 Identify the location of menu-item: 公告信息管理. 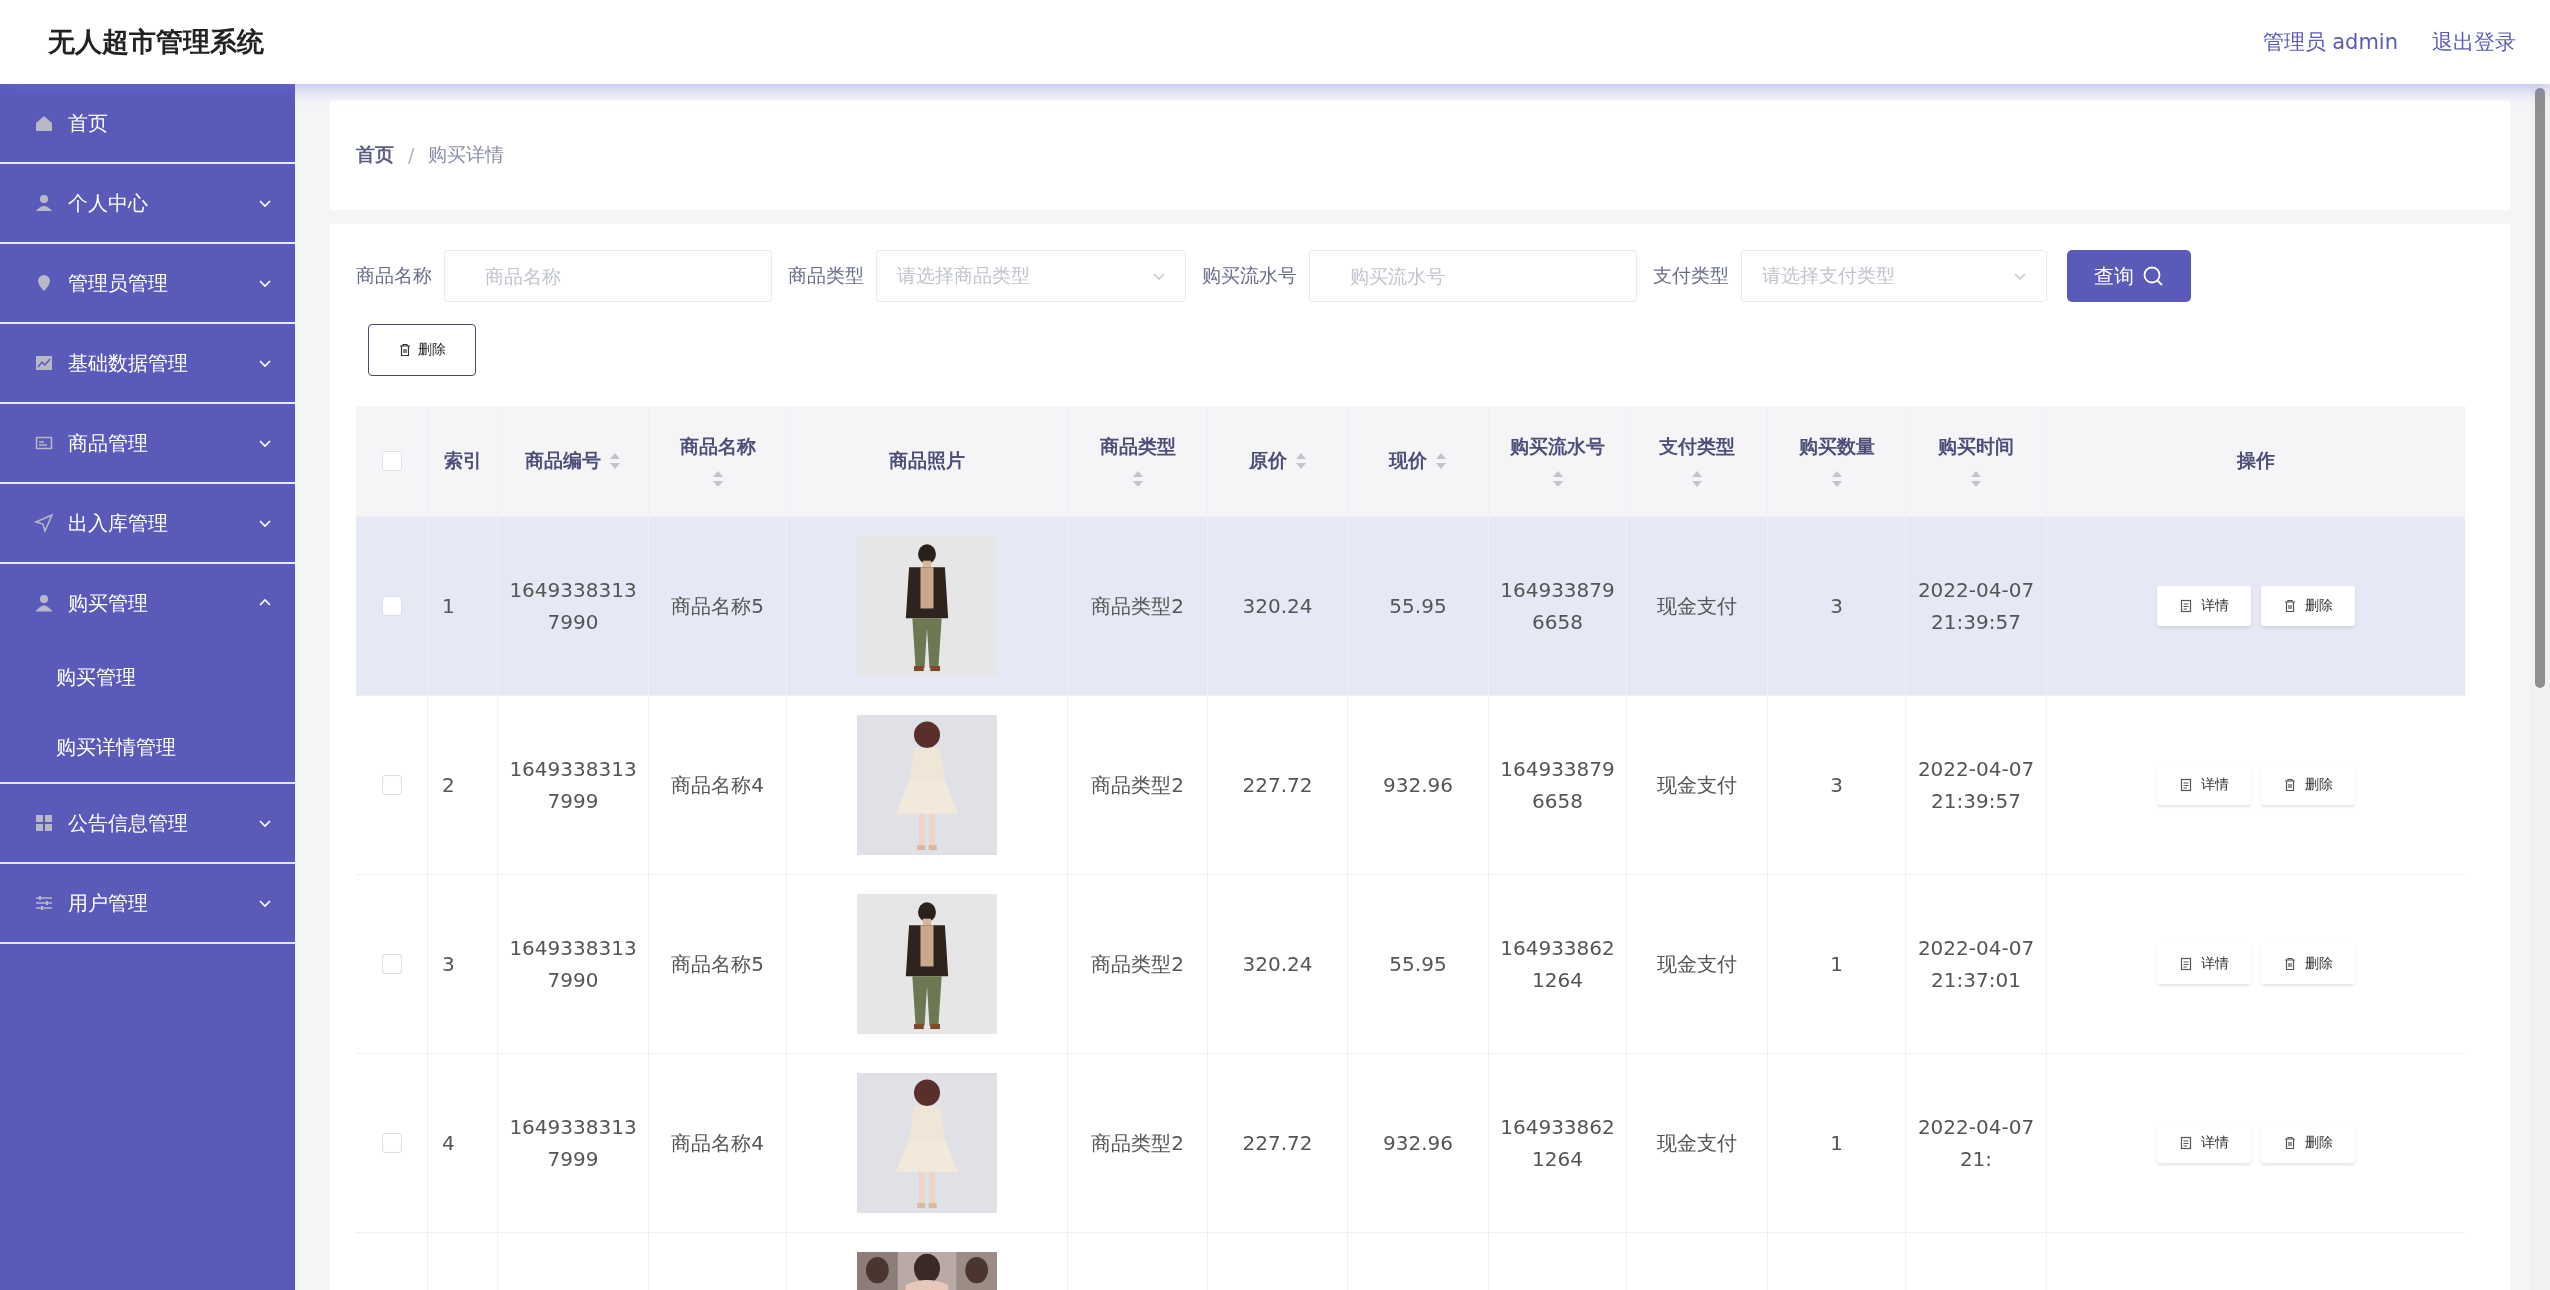
(147, 823).